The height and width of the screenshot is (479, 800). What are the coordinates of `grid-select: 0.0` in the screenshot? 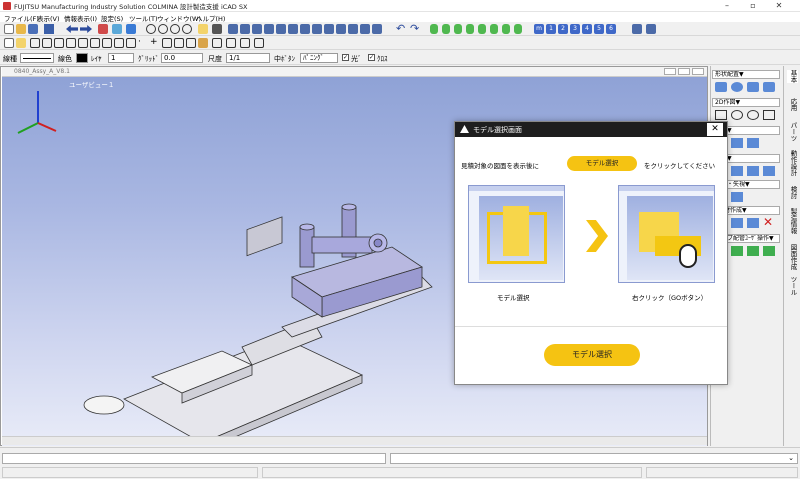 It's located at (182, 58).